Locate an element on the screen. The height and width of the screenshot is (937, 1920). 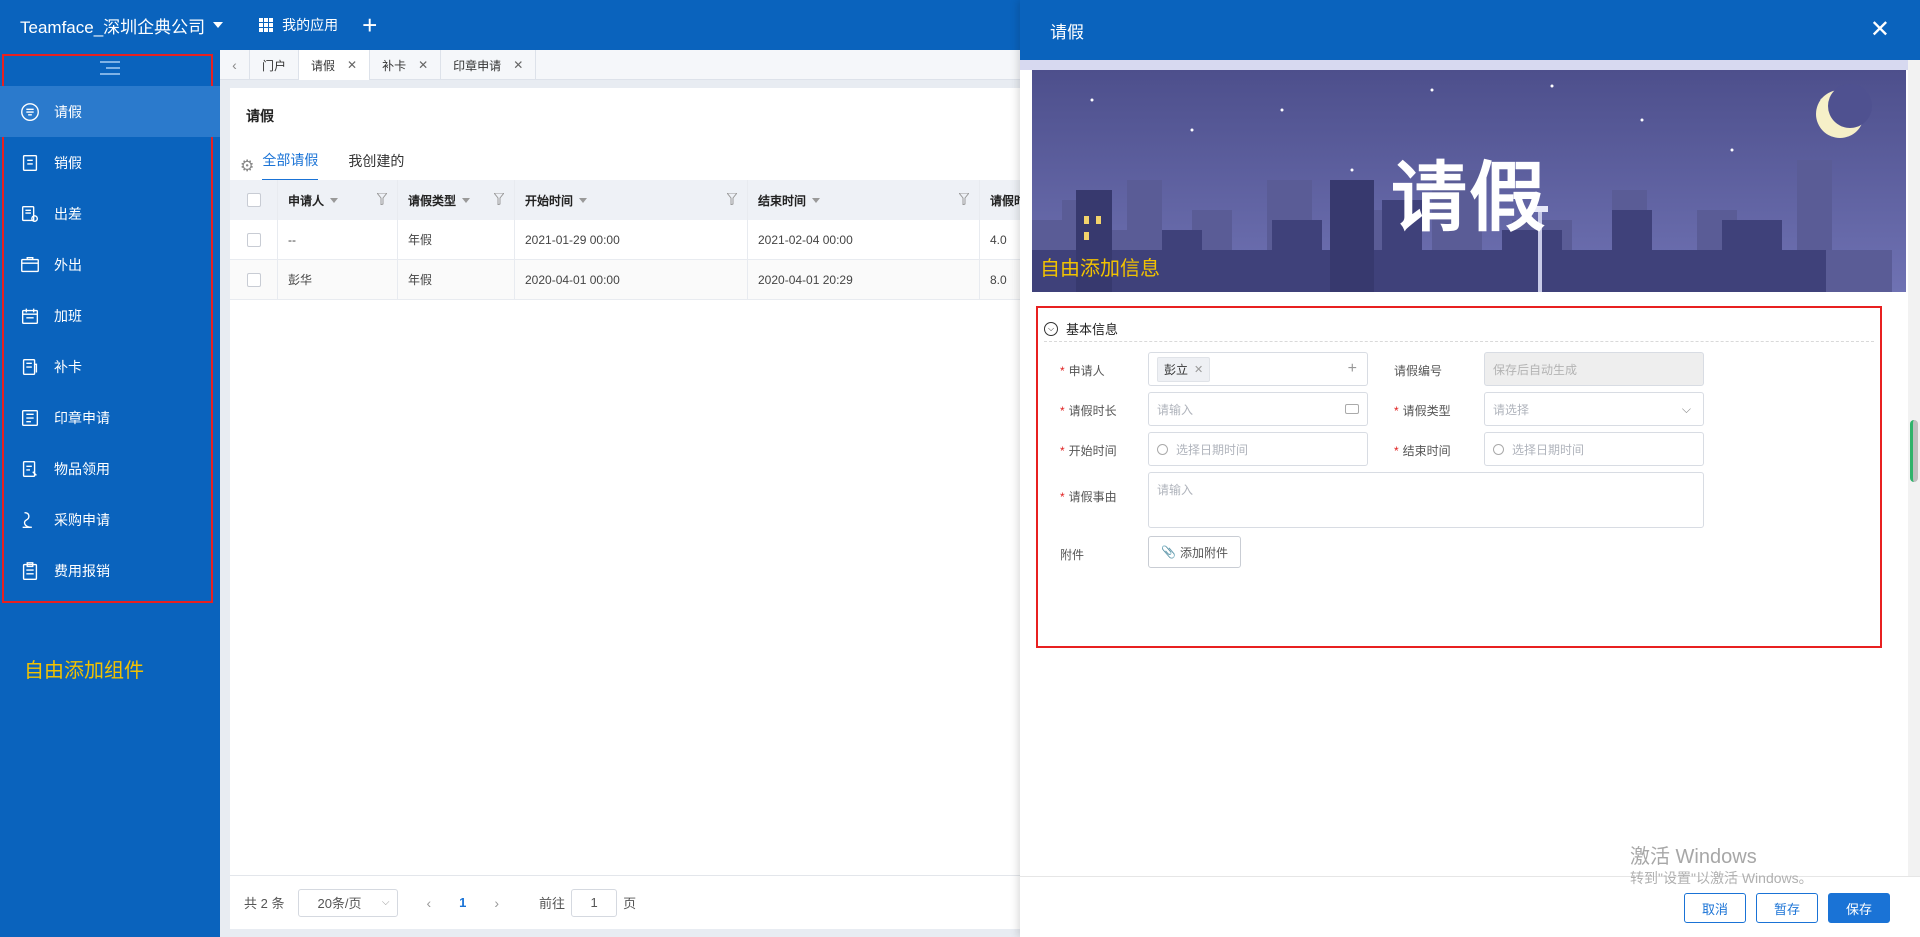
start-placeholder: 选择日期时间 is located at coordinates (1212, 449).